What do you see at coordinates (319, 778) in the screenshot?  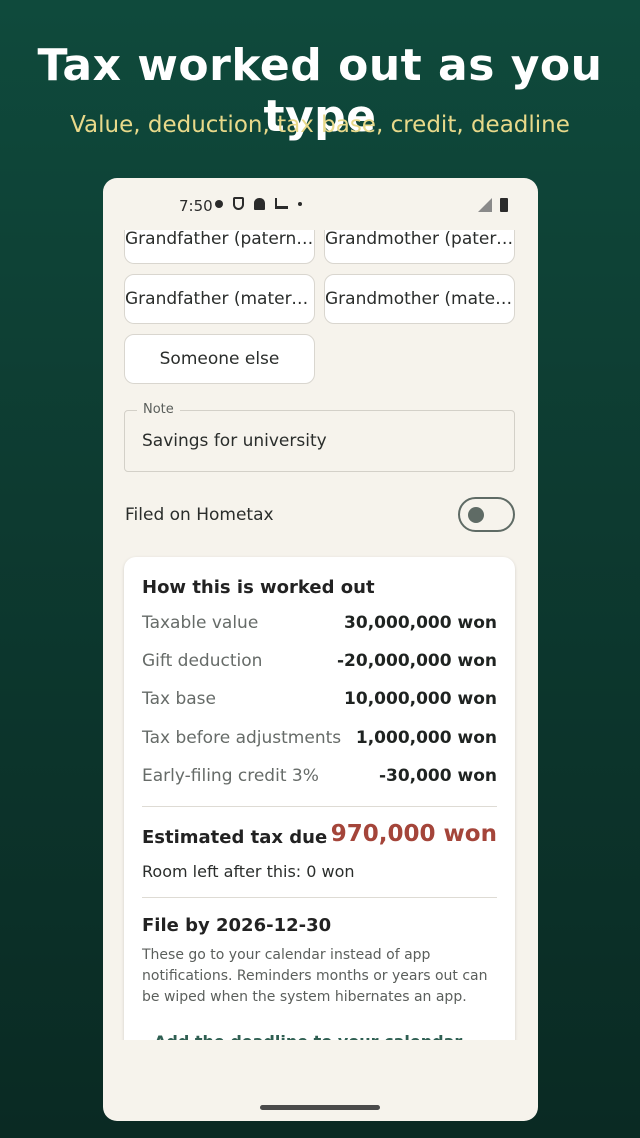 I see `breakdown-row: Early-filing credit 3% -30,000 won` at bounding box center [319, 778].